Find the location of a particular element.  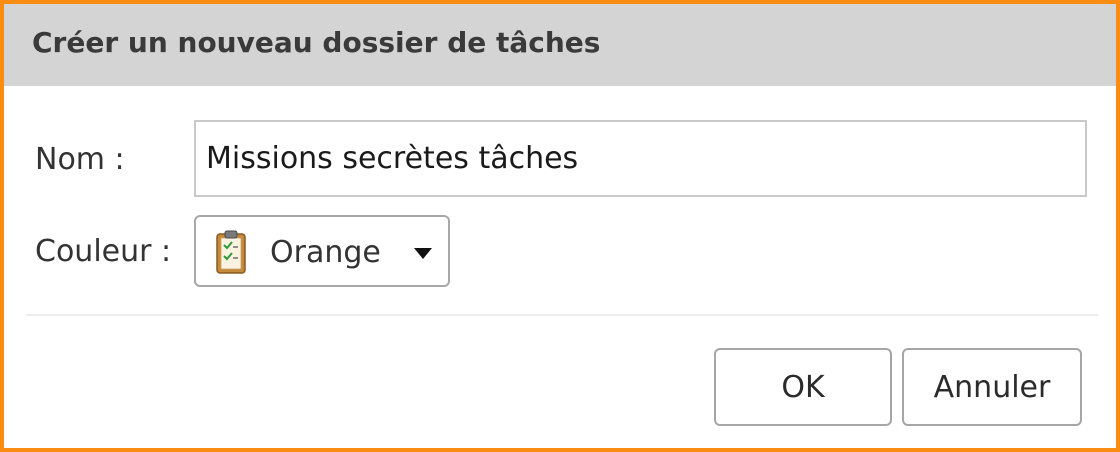

footer-divider is located at coordinates (562, 315).